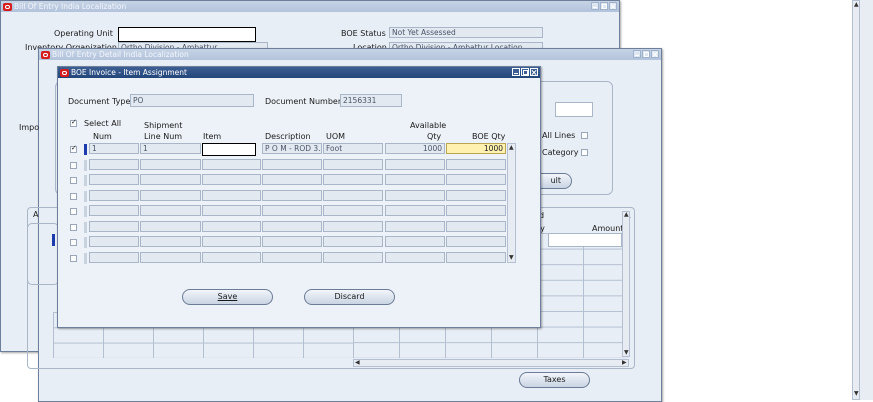  I want to click on discard-button: Discard, so click(349, 297).